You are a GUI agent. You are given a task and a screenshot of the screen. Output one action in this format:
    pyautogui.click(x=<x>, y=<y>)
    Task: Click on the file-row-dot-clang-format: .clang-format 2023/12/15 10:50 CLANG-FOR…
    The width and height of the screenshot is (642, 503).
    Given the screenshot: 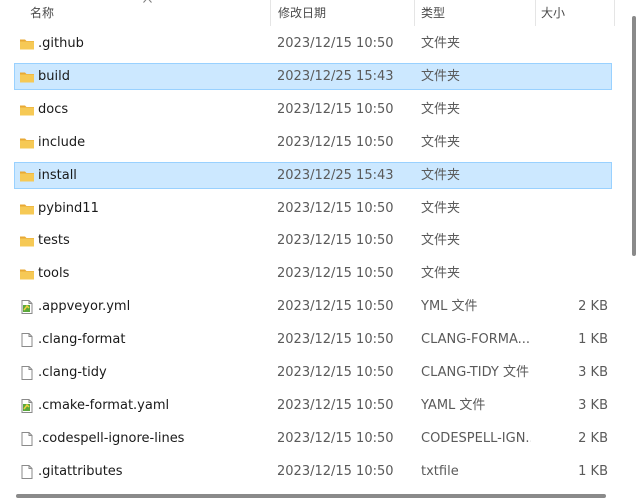 What is the action you would take?
    pyautogui.click(x=313, y=339)
    